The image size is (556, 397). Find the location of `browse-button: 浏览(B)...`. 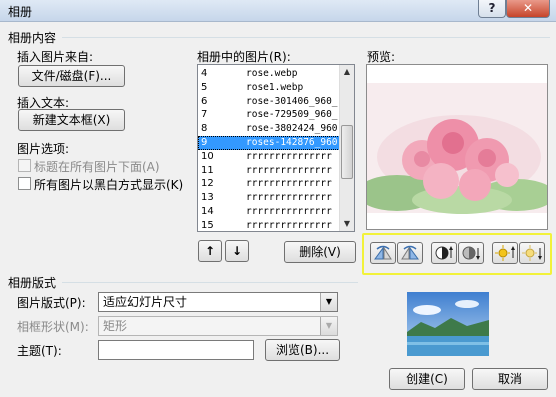

browse-button: 浏览(B)... is located at coordinates (302, 350).